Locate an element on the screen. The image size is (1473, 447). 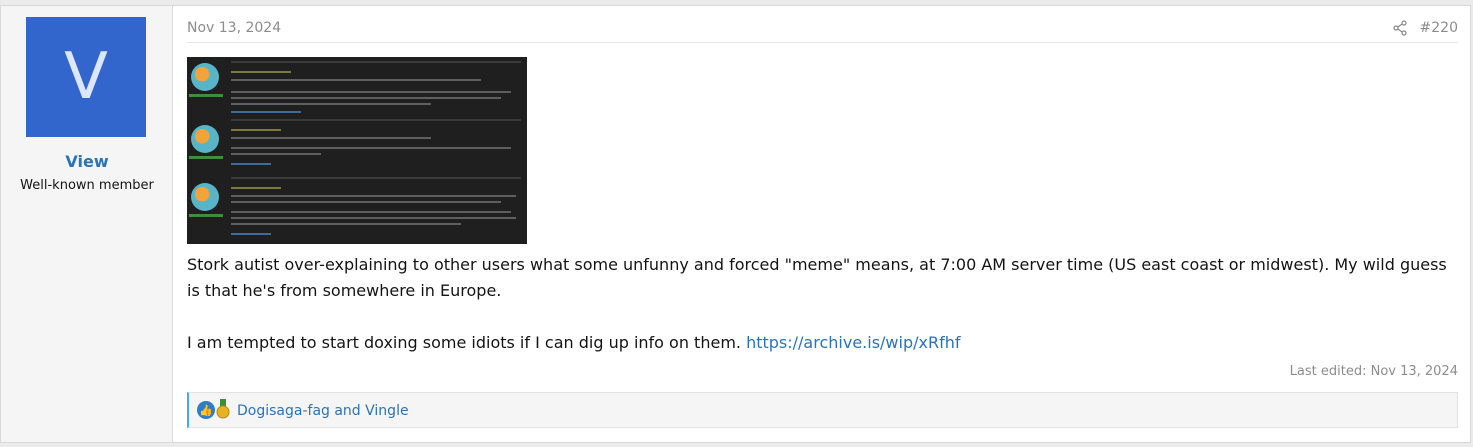
post-header: Nov 13, 2024 #220 is located at coordinates (822, 24).